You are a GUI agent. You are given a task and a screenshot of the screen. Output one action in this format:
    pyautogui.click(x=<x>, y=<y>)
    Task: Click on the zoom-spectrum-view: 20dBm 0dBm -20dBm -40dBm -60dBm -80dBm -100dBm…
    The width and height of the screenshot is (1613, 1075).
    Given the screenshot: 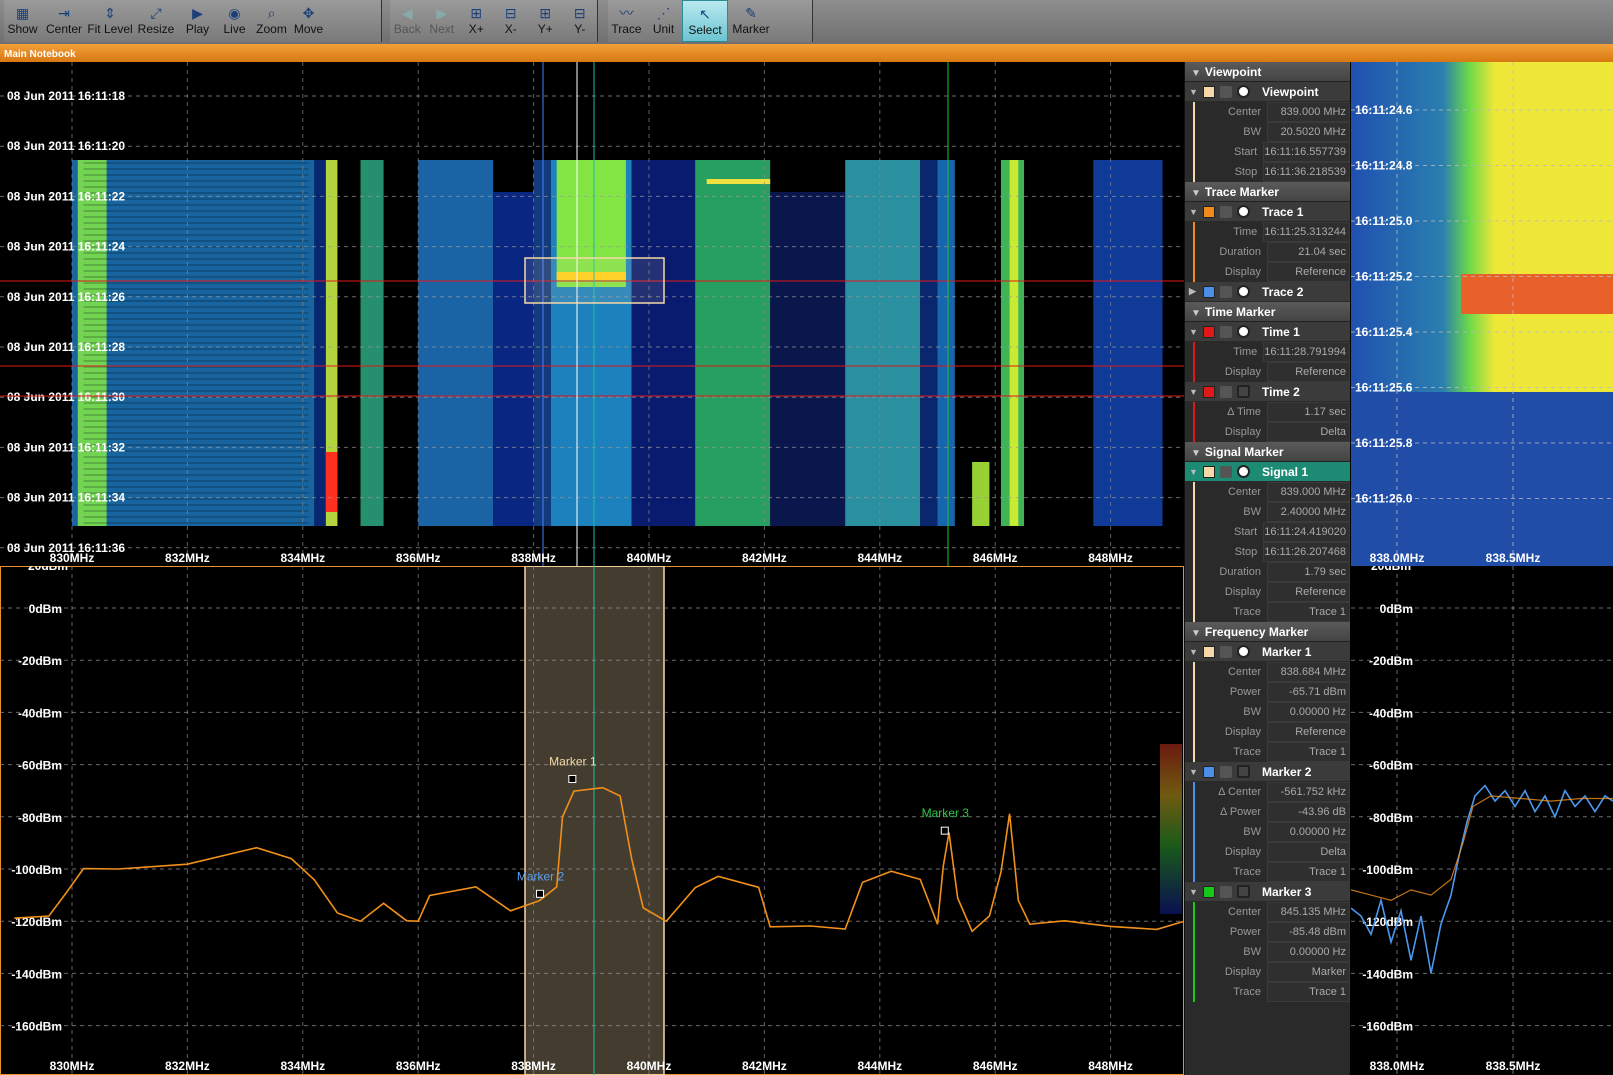 What is the action you would take?
    pyautogui.click(x=1482, y=820)
    